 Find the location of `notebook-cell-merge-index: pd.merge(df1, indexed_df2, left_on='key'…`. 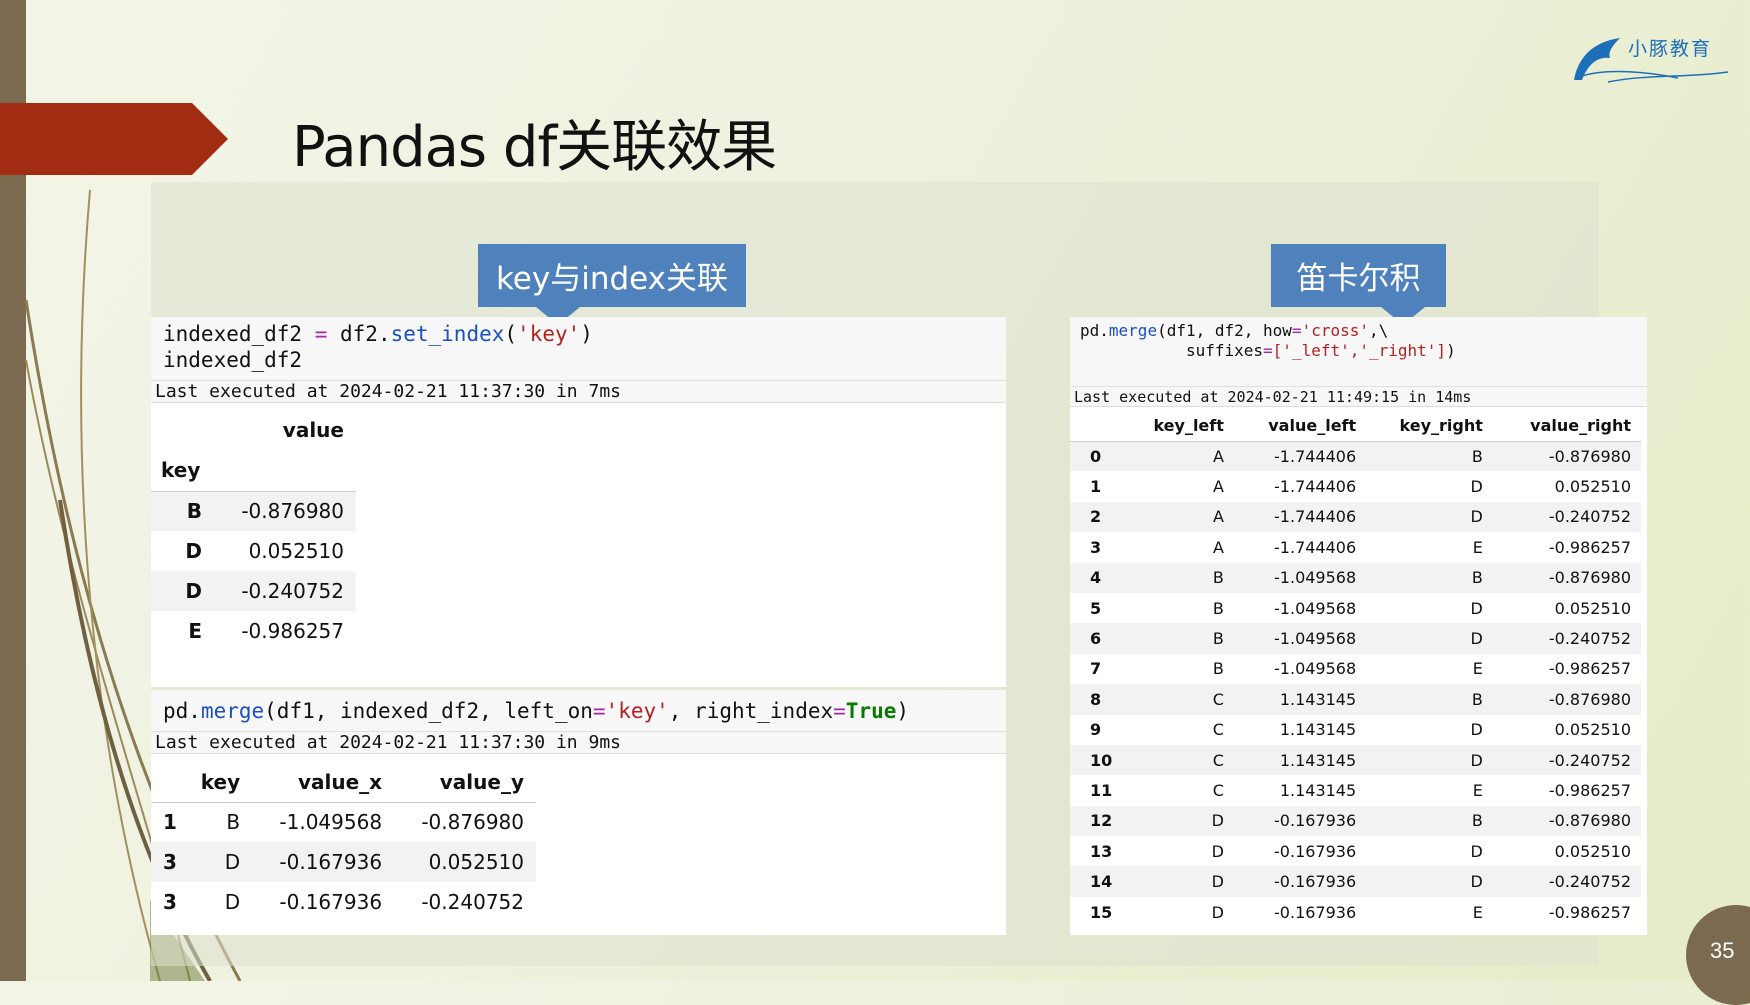

notebook-cell-merge-index: pd.merge(df1, indexed_df2, left_on='key'… is located at coordinates (578, 812).